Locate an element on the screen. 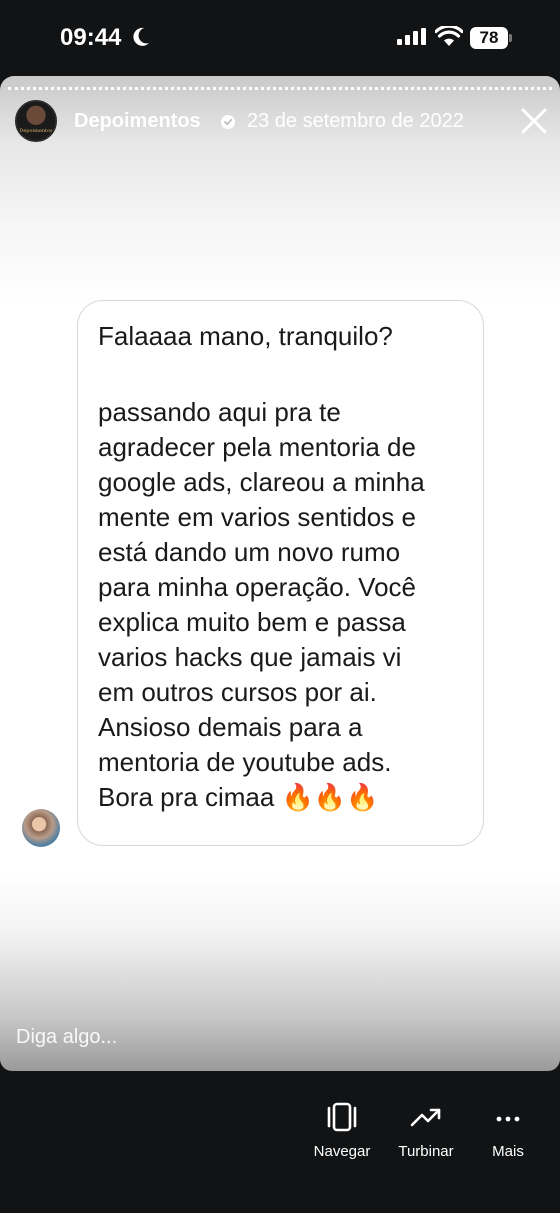  close-icon is located at coordinates (534, 121).